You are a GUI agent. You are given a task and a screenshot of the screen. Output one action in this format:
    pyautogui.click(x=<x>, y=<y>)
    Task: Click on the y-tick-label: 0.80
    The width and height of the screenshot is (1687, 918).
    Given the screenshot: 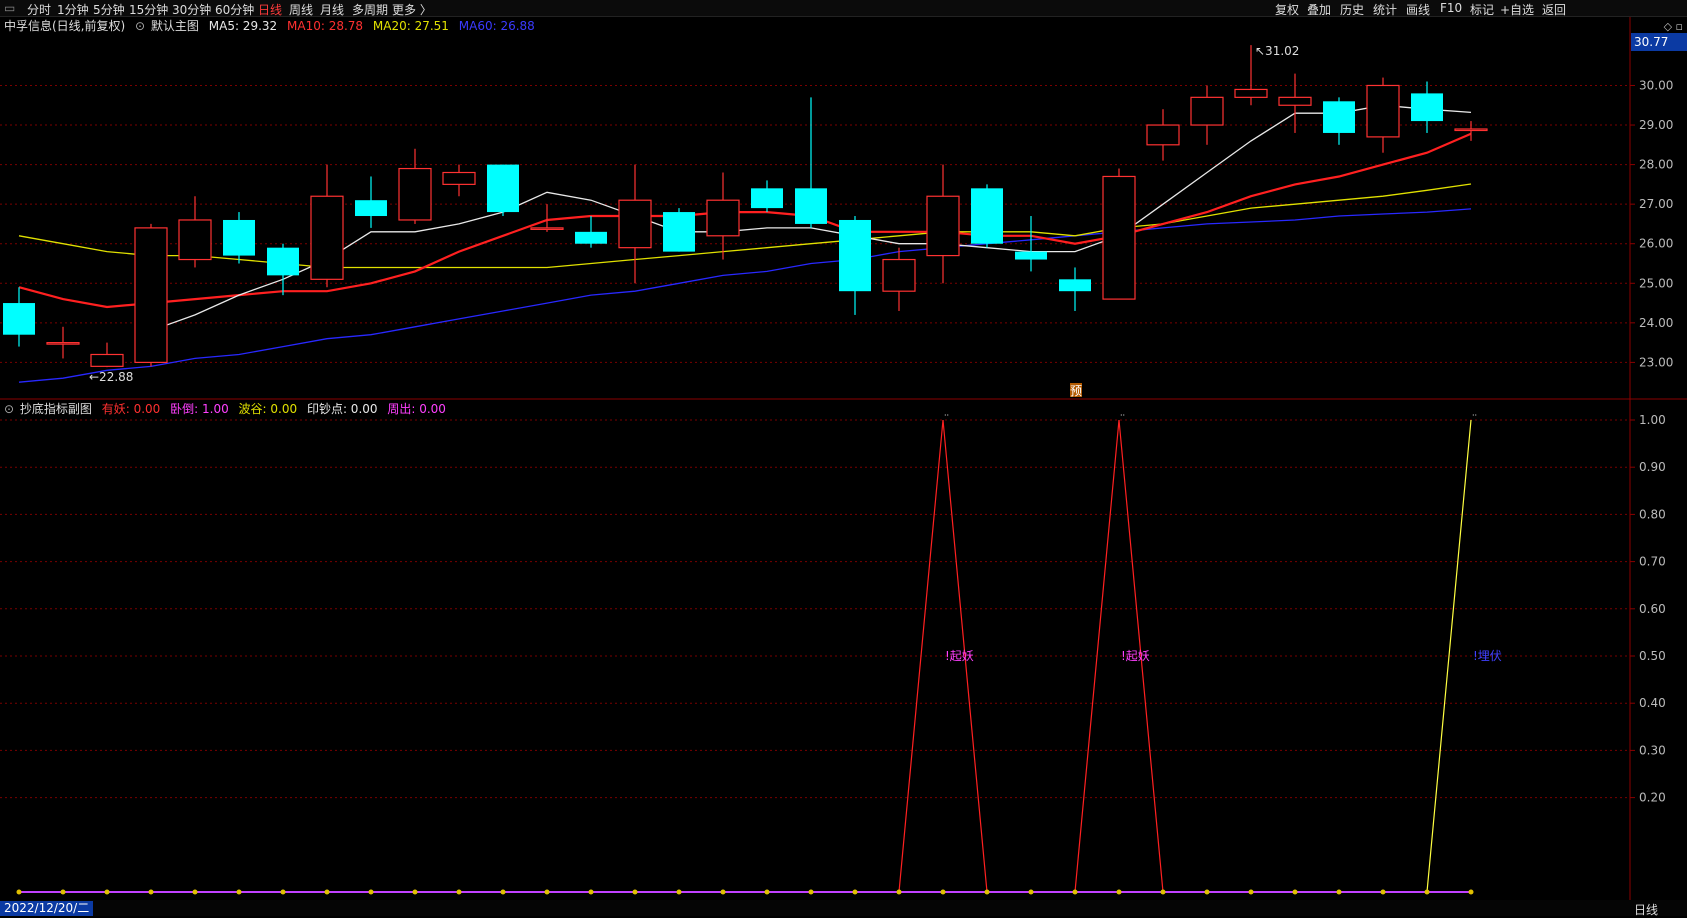 What is the action you would take?
    pyautogui.click(x=1652, y=514)
    